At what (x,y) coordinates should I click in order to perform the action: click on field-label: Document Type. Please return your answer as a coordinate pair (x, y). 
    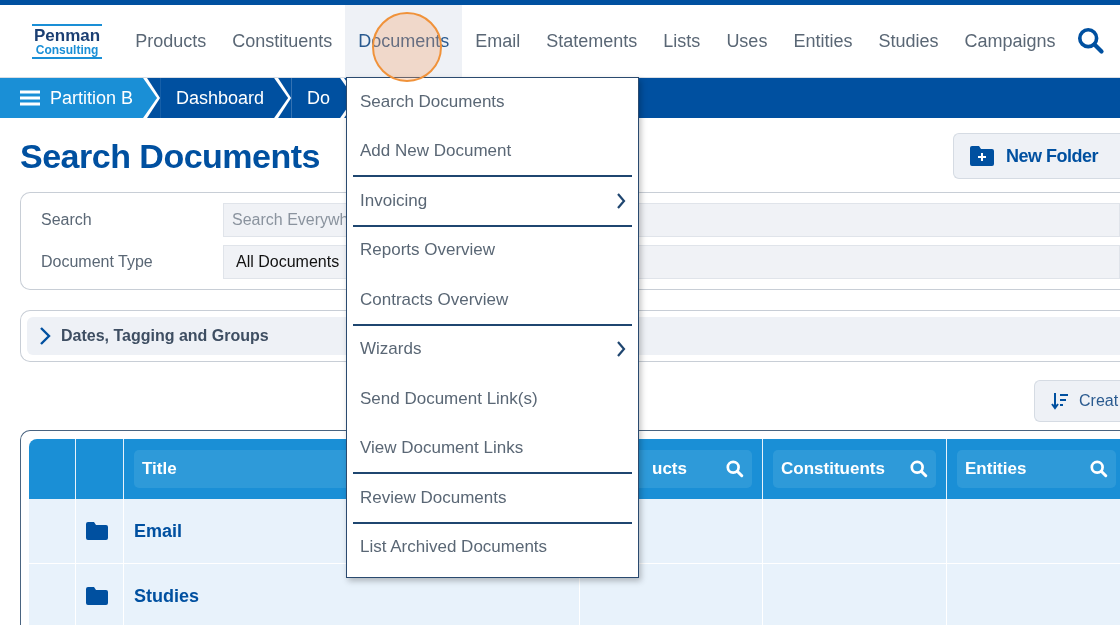
    Looking at the image, I should click on (97, 262).